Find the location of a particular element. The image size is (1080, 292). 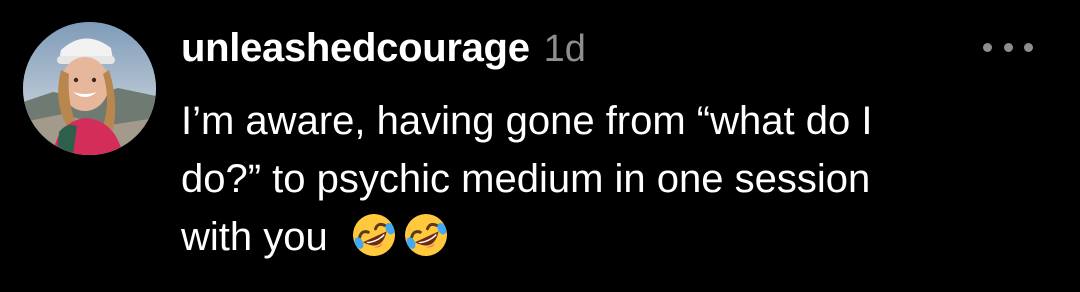

comment-line: do?” to psychic medium in one session is located at coordinates (526, 179).